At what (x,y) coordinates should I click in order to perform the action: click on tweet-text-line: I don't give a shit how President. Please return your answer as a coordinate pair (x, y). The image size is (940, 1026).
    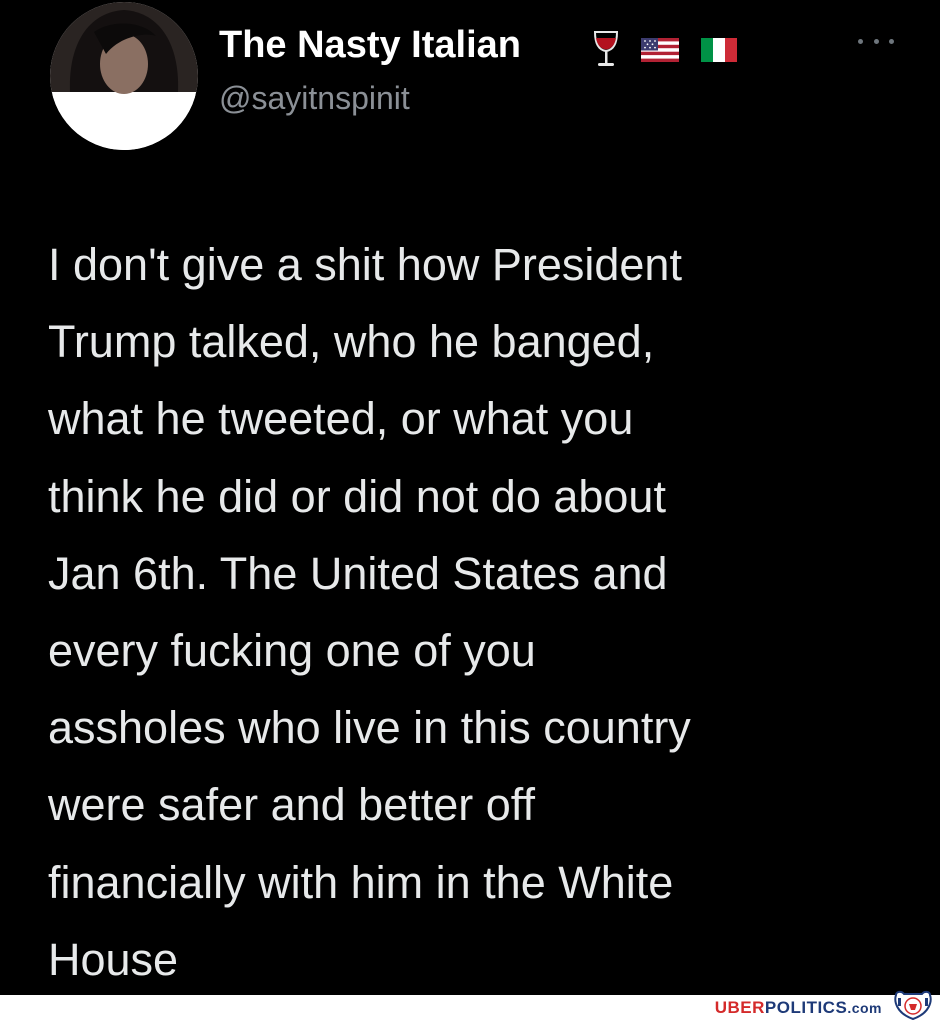
    Looking at the image, I should click on (365, 264).